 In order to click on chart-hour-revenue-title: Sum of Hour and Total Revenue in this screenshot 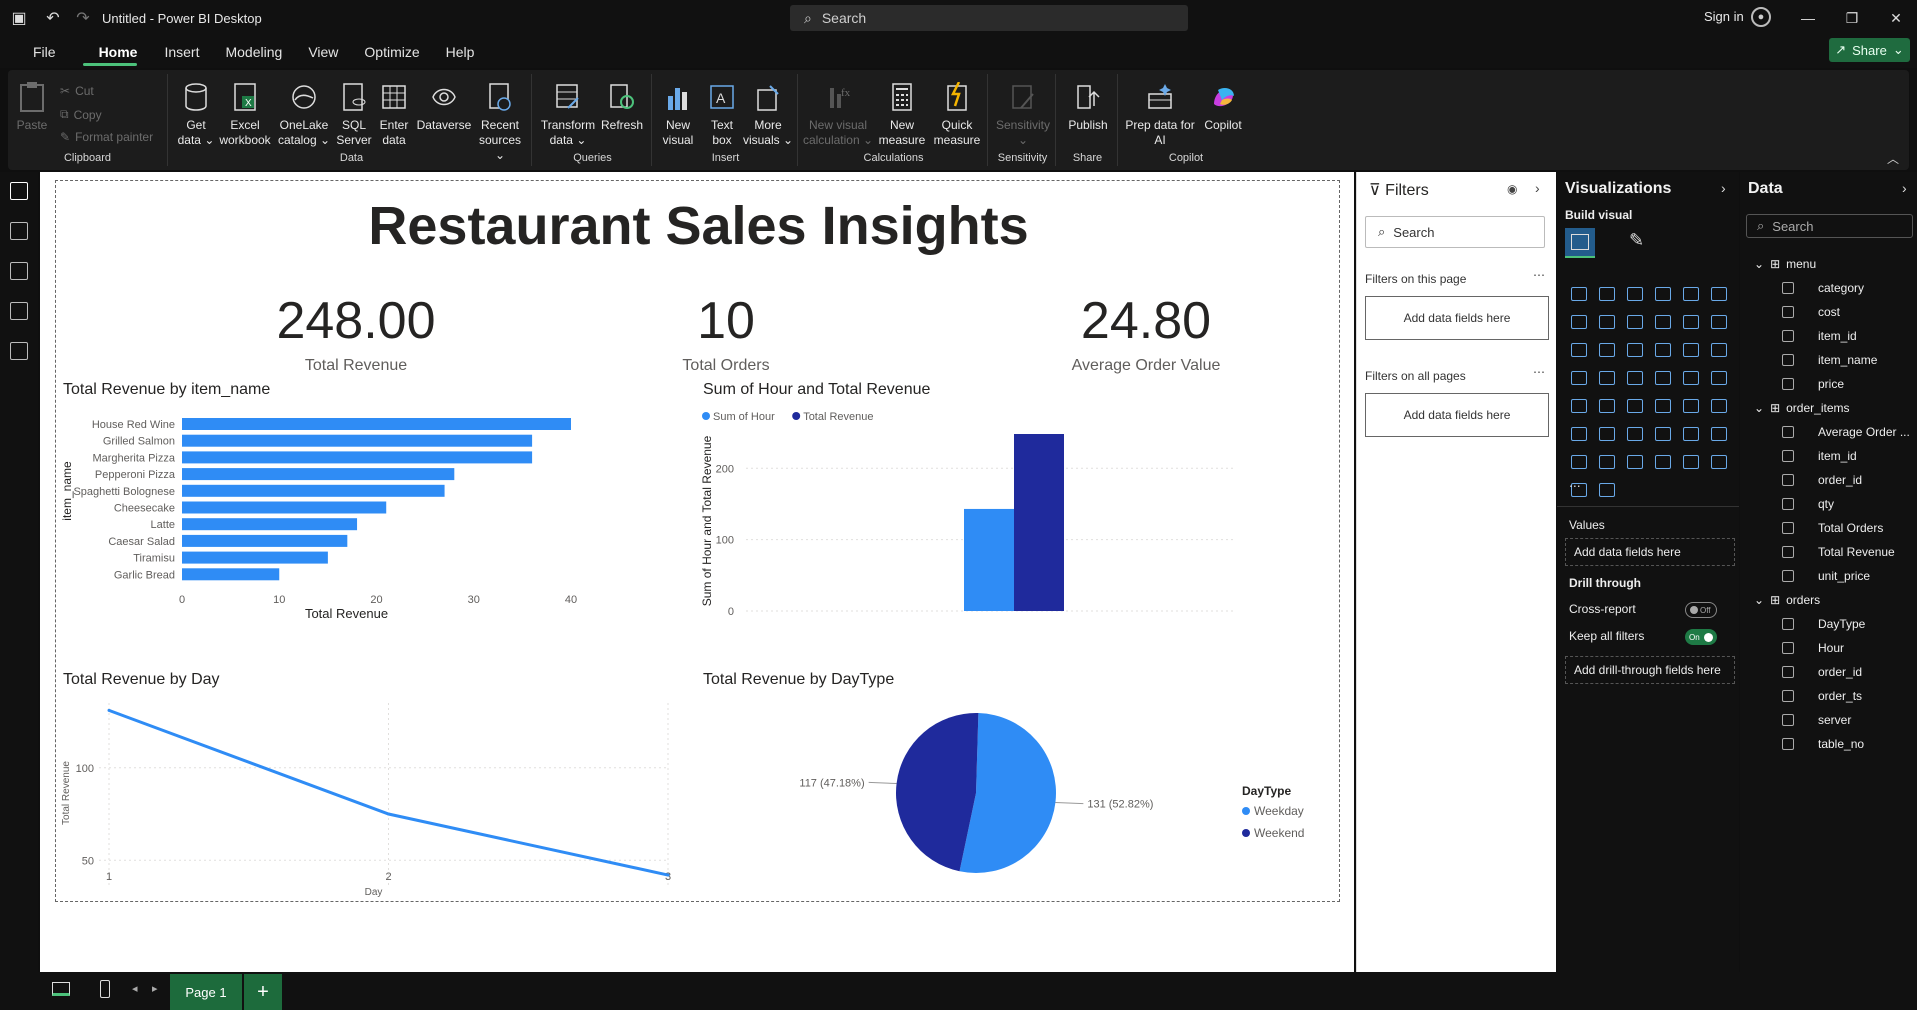, I will do `click(816, 390)`.